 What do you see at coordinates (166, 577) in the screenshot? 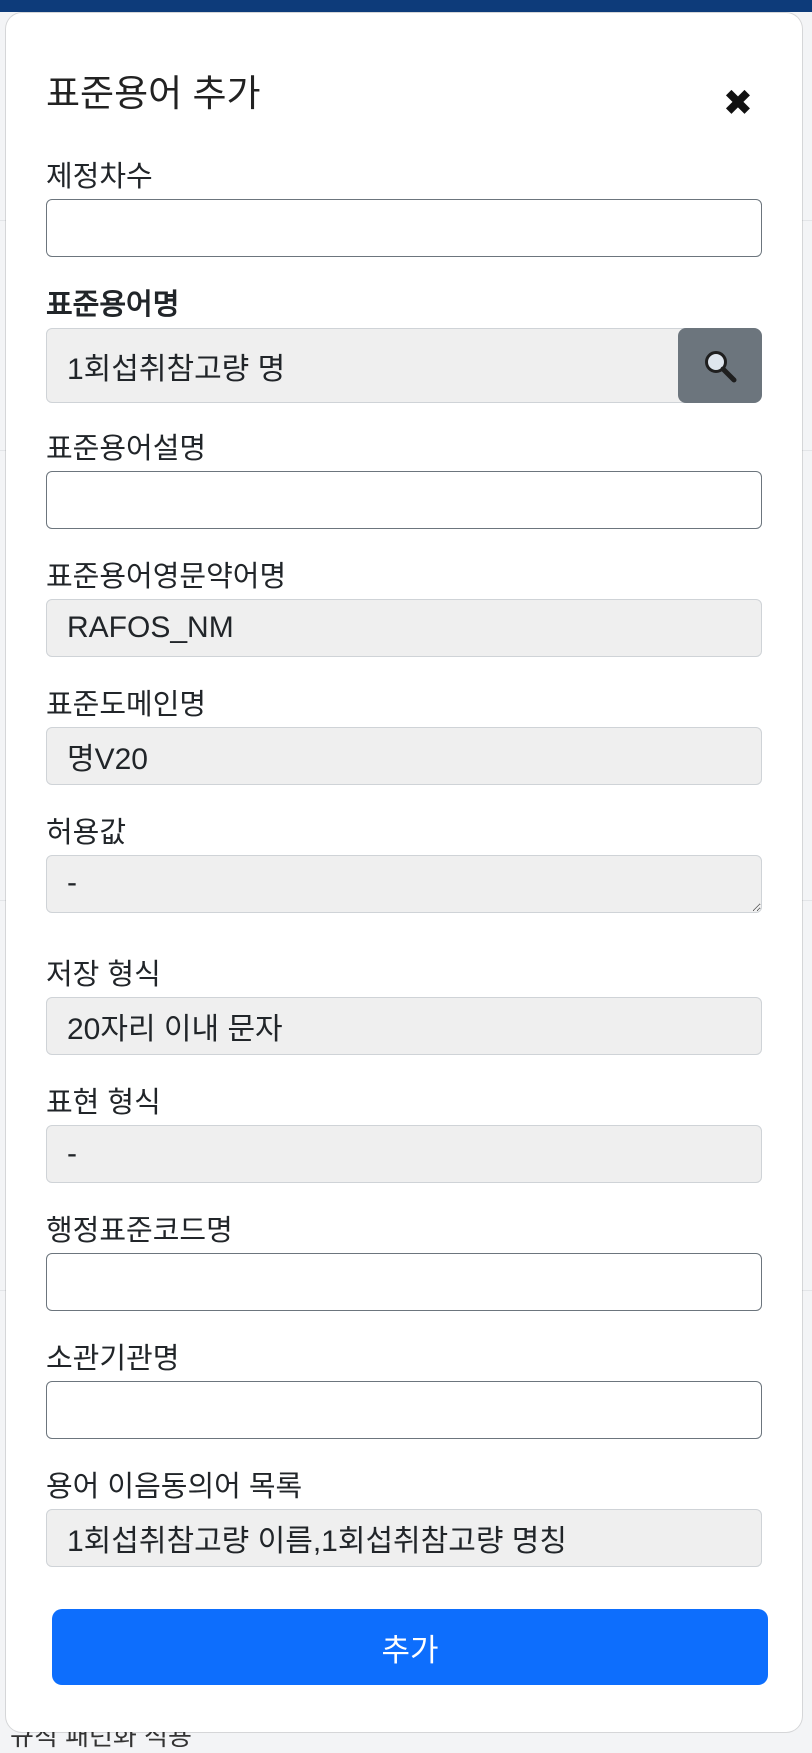
I see `term-abbreviation-label: 표준용어영문약어명` at bounding box center [166, 577].